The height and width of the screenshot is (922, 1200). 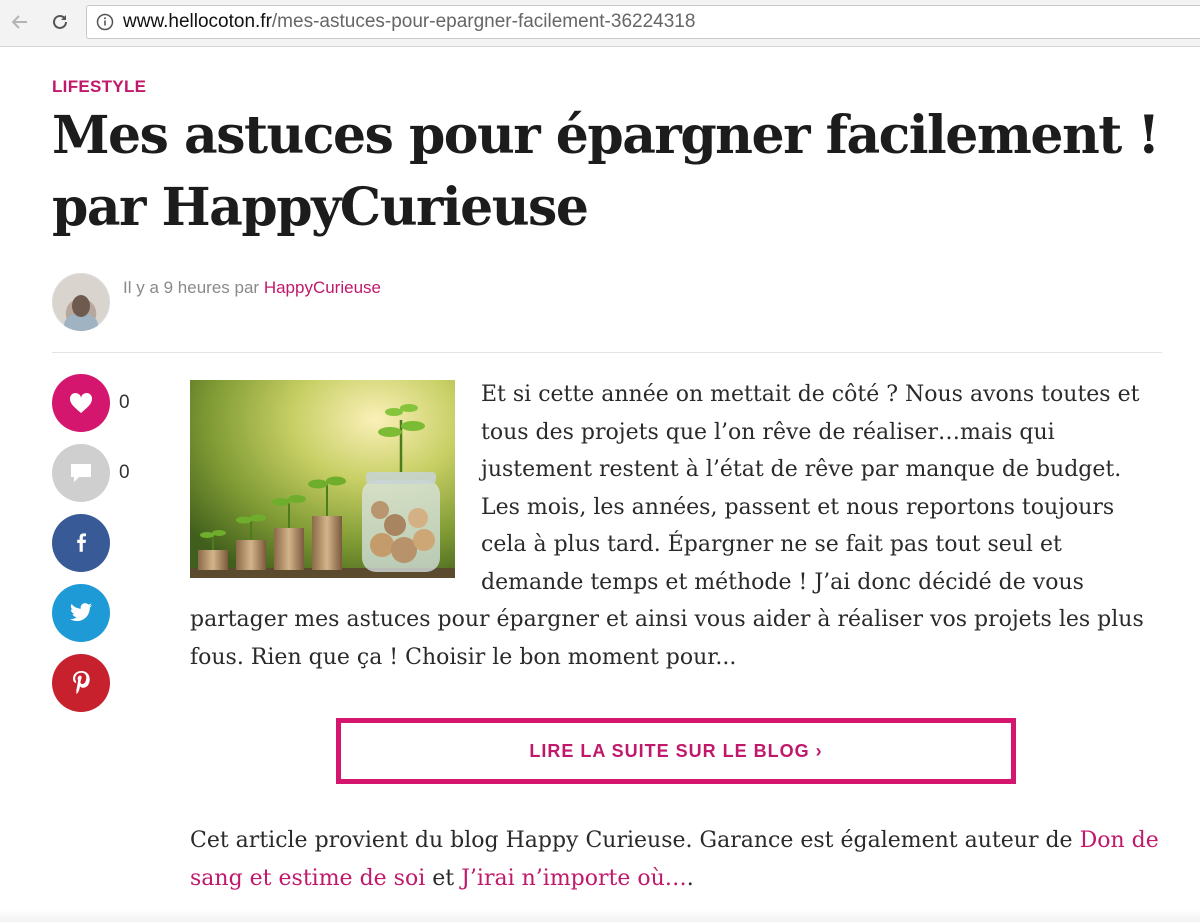 I want to click on twitter-icon, so click(x=81, y=612).